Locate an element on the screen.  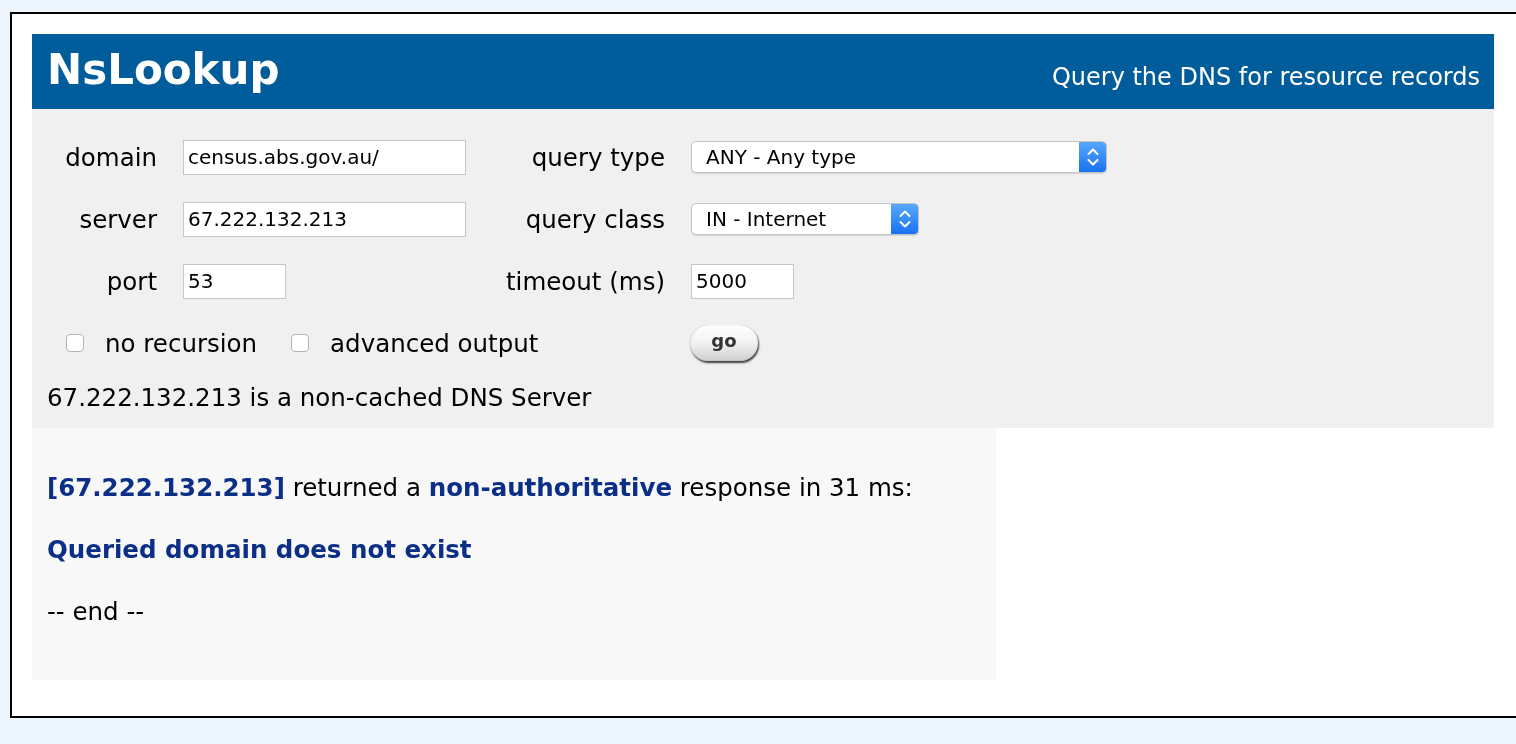
input-field: census.abs.gov.au/ is located at coordinates (324, 157).